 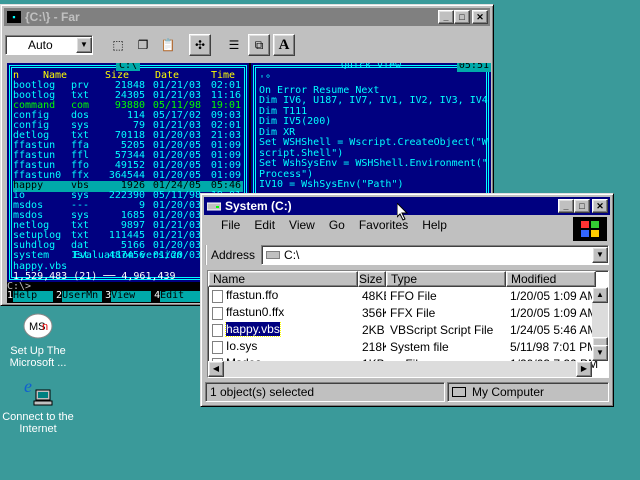 I want to click on fkey-help: 1 Help, so click(x=30, y=296).